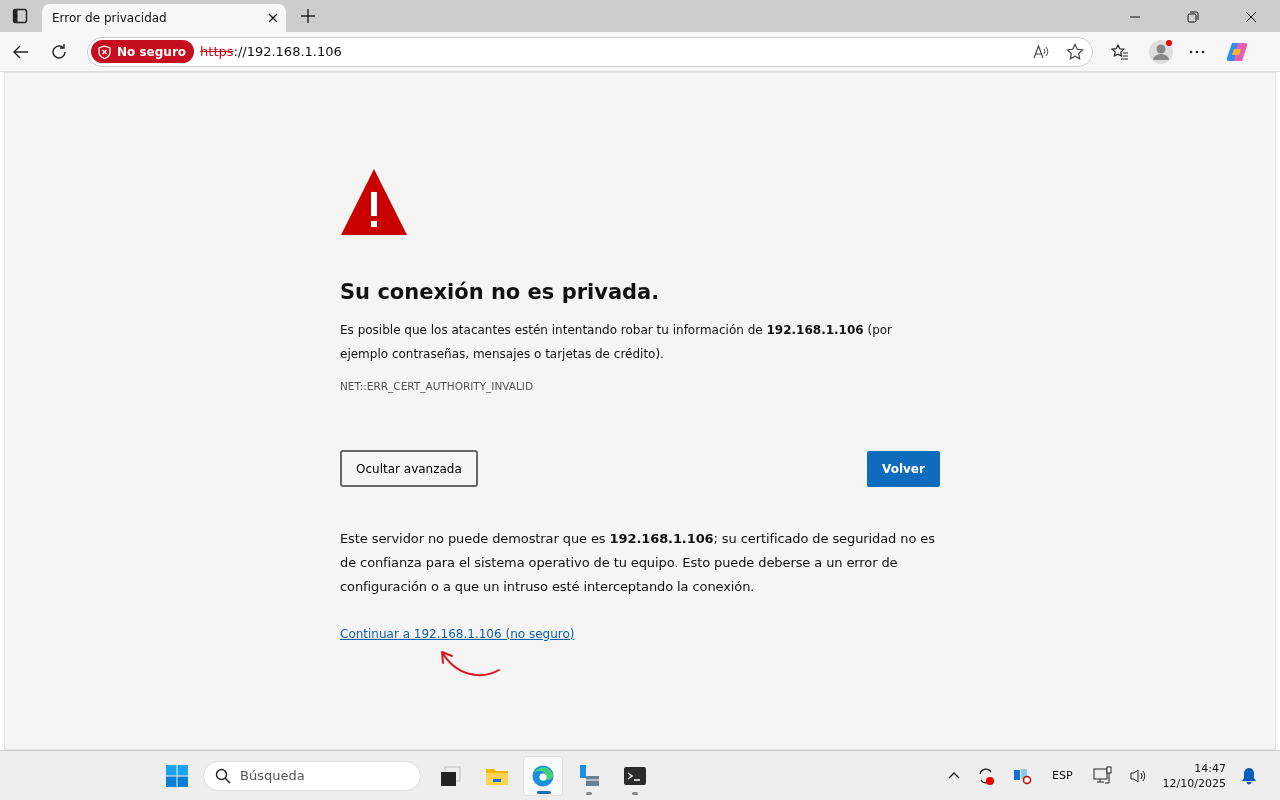 The width and height of the screenshot is (1280, 800). What do you see at coordinates (409, 468) in the screenshot?
I see `hide-advanced-button: Ocultar avanzada` at bounding box center [409, 468].